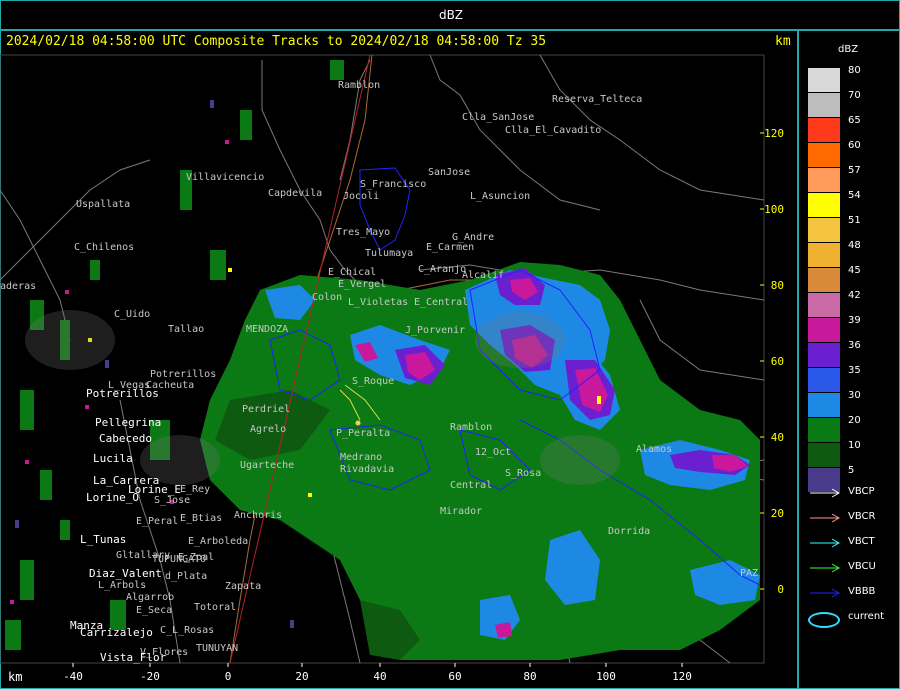  Describe the element at coordinates (523, 473) in the screenshot. I see `place-label-s-rosa: S_Rosa` at that location.